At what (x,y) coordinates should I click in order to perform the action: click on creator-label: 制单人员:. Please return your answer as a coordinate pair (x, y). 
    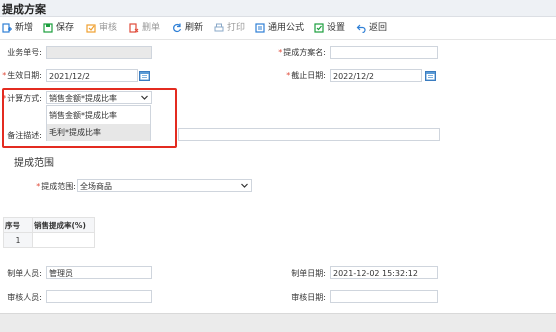
    Looking at the image, I should click on (24, 273).